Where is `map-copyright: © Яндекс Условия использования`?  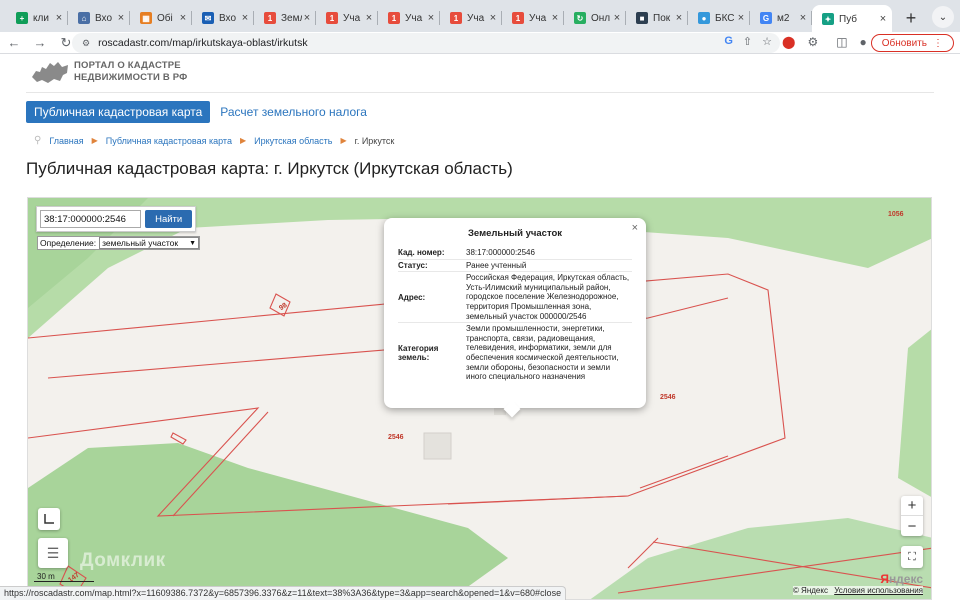
map-copyright: © Яндекс Условия использования is located at coordinates (857, 590).